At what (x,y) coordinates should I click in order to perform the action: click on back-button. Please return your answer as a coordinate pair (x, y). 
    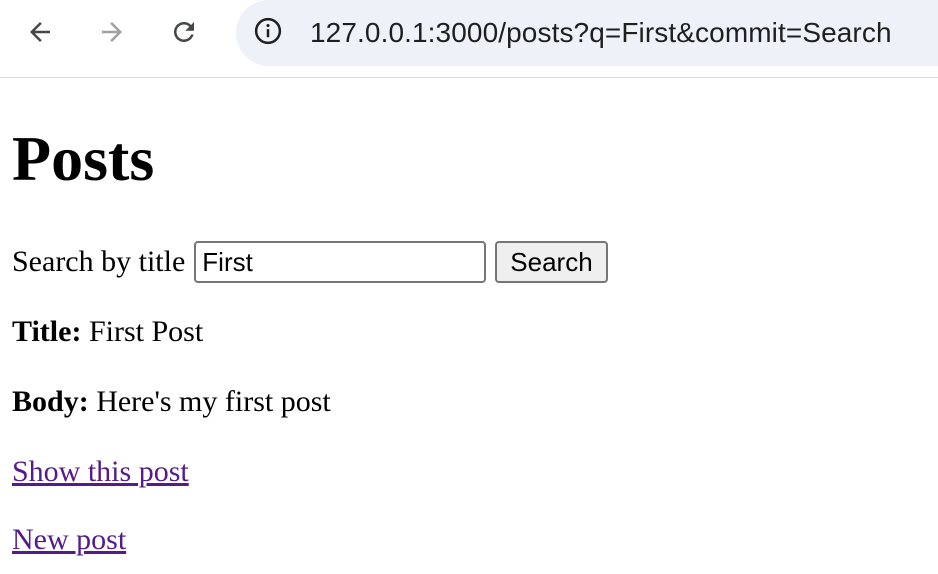
    Looking at the image, I should click on (40, 32).